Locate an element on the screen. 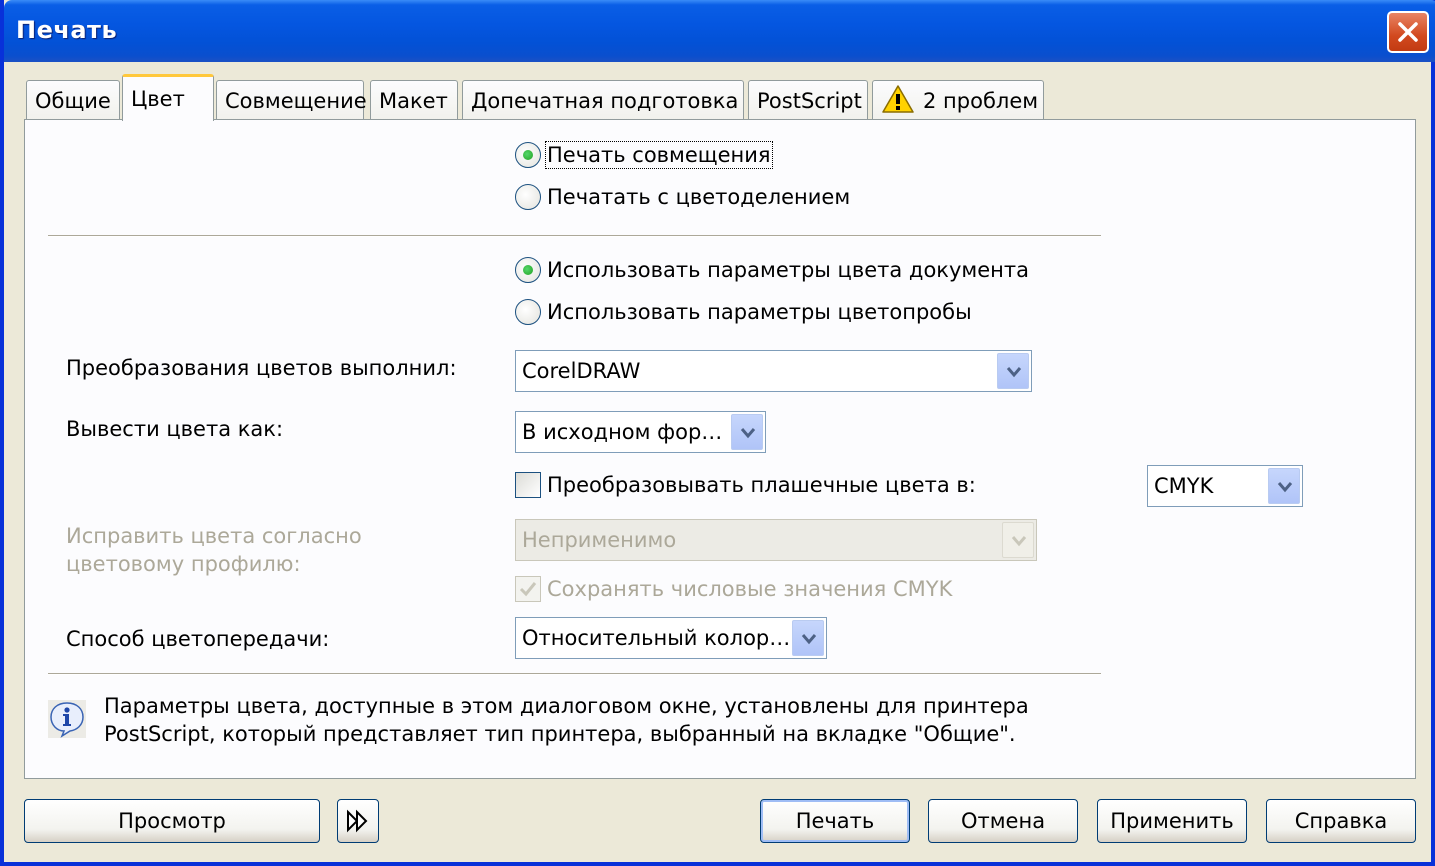  tab-prepress: Допечатная подготовка is located at coordinates (603, 100).